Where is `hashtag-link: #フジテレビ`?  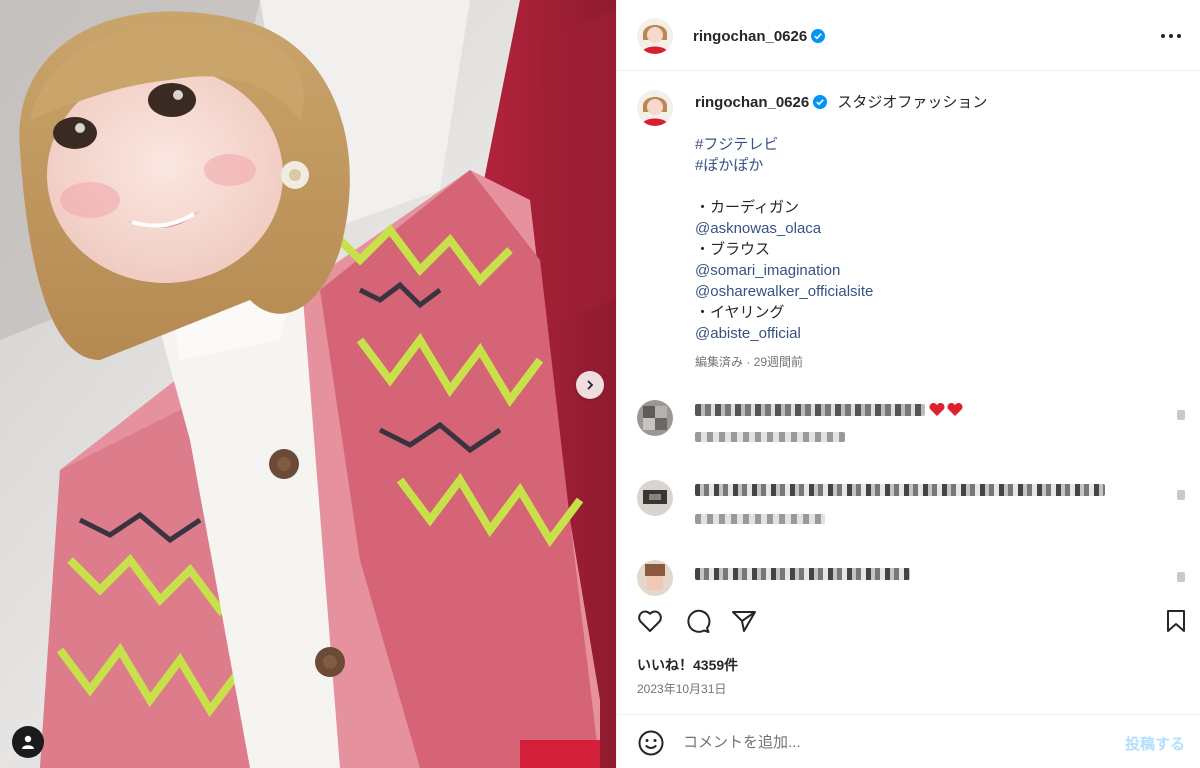 hashtag-link: #フジテレビ is located at coordinates (736, 144).